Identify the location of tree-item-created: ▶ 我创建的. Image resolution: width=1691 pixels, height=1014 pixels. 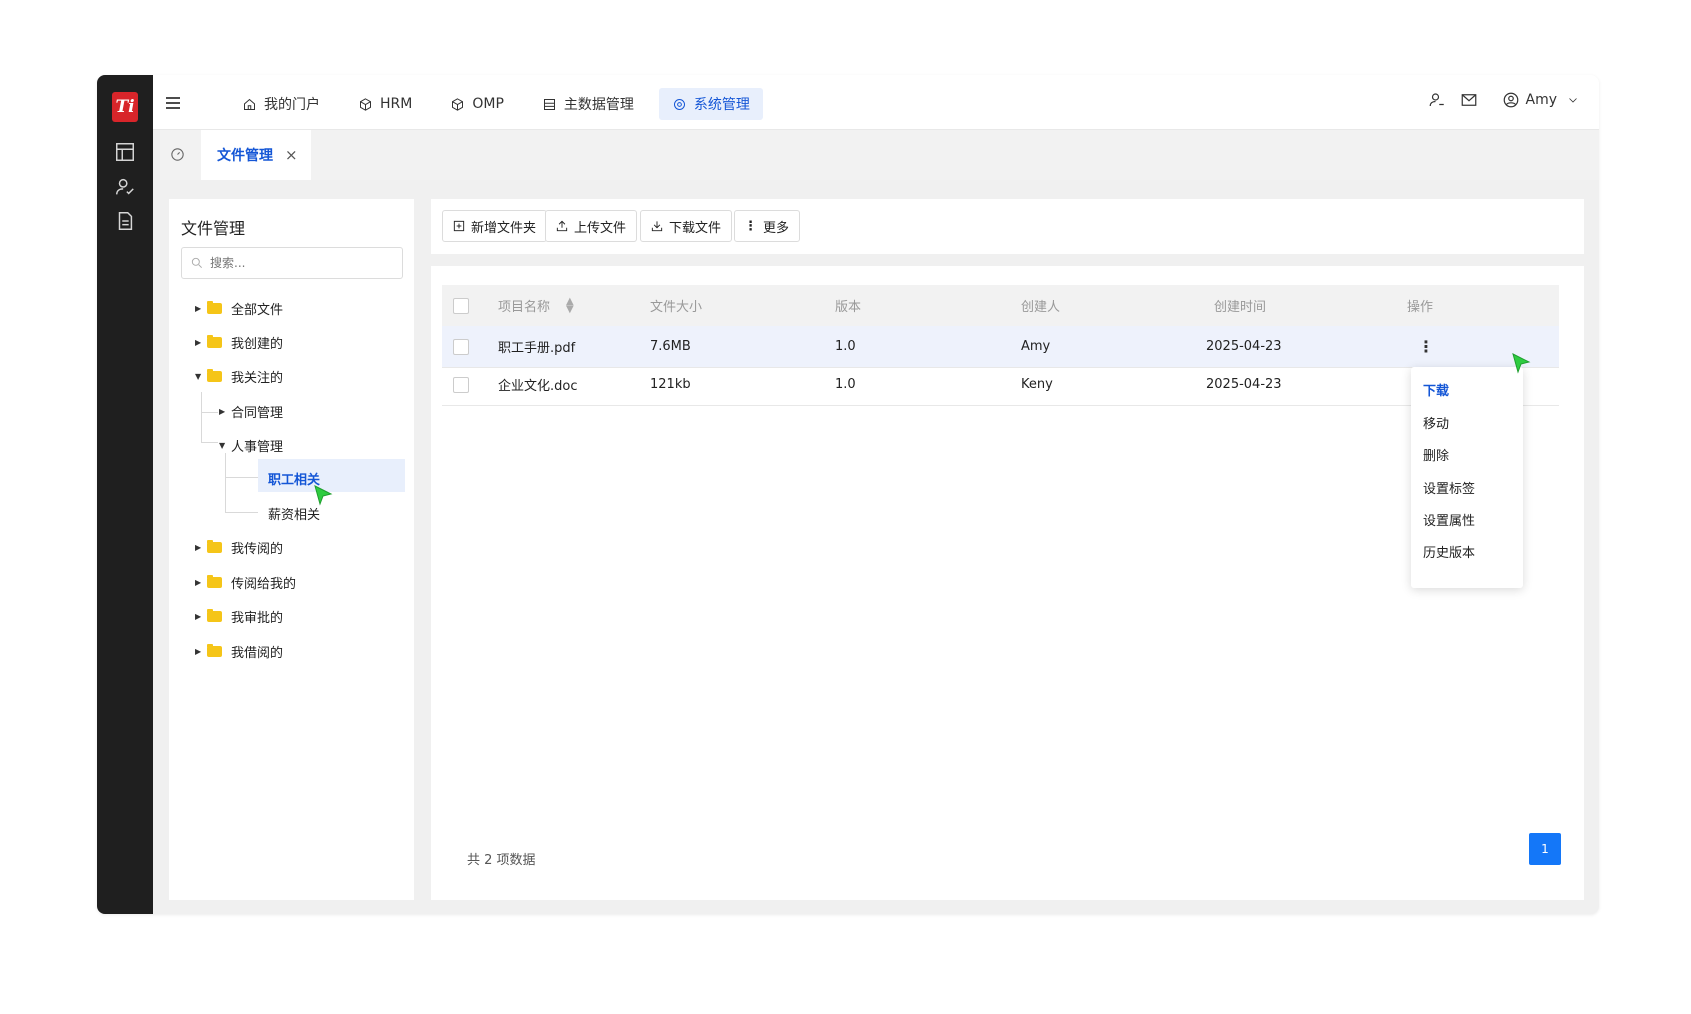
(239, 342).